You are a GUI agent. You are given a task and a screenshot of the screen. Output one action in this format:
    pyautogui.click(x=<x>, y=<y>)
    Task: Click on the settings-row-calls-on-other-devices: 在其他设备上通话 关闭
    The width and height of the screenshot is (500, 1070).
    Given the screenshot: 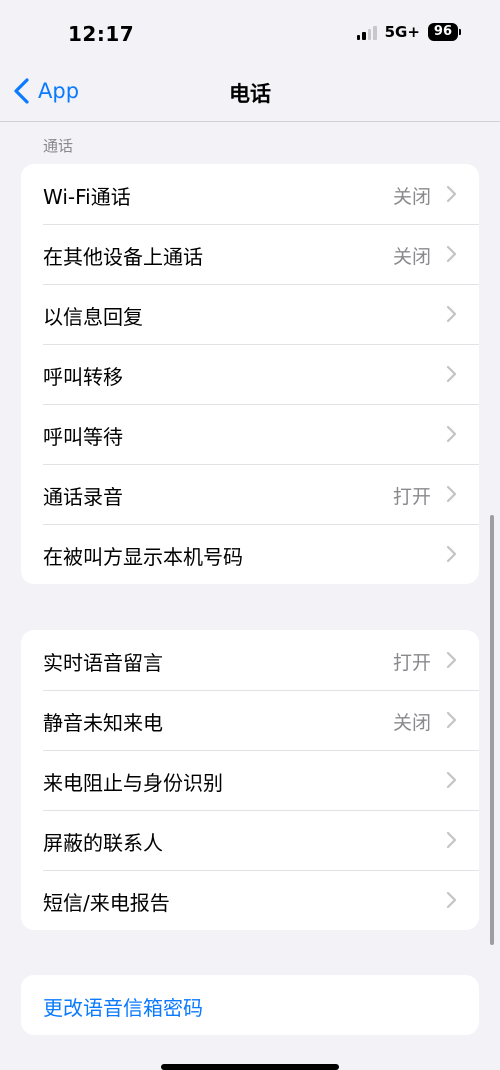 What is the action you would take?
    pyautogui.click(x=250, y=254)
    